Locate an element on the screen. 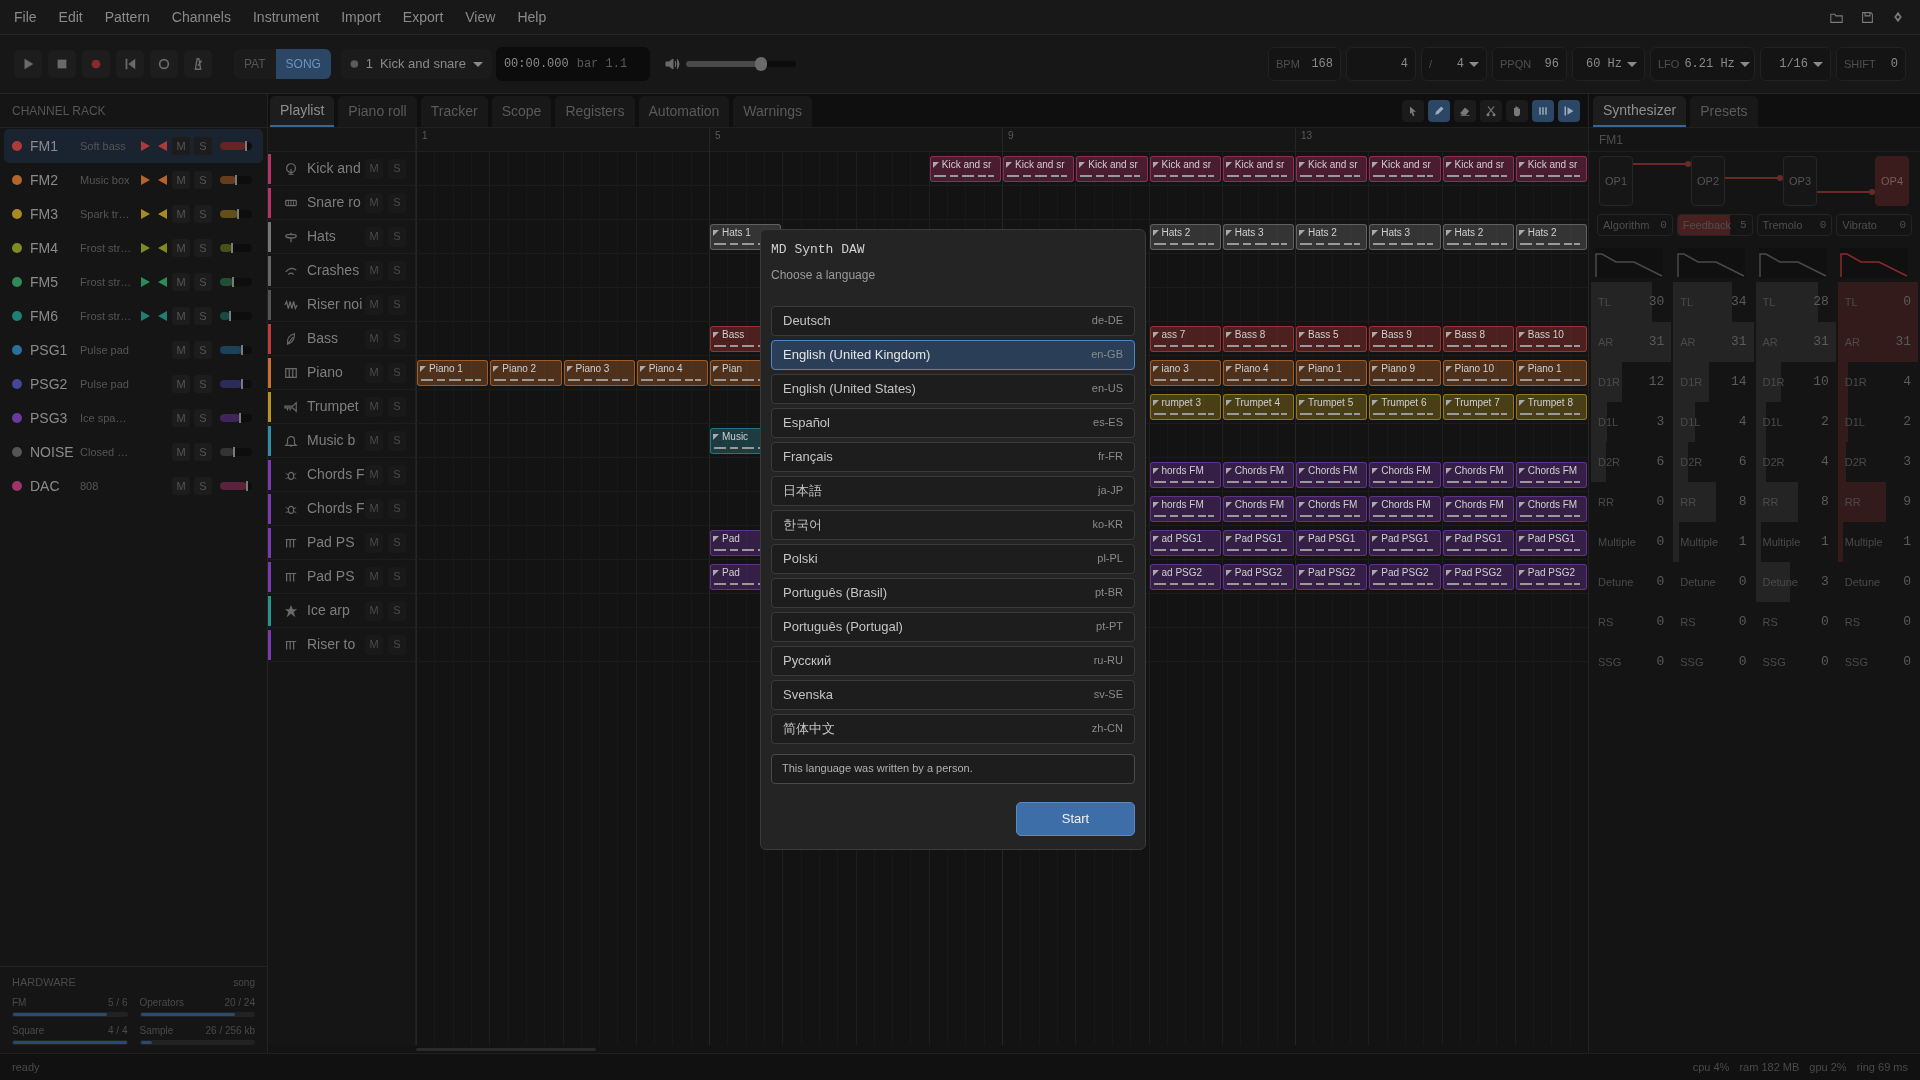 The width and height of the screenshot is (1920, 1080). channel-name: FM2 is located at coordinates (44, 180).